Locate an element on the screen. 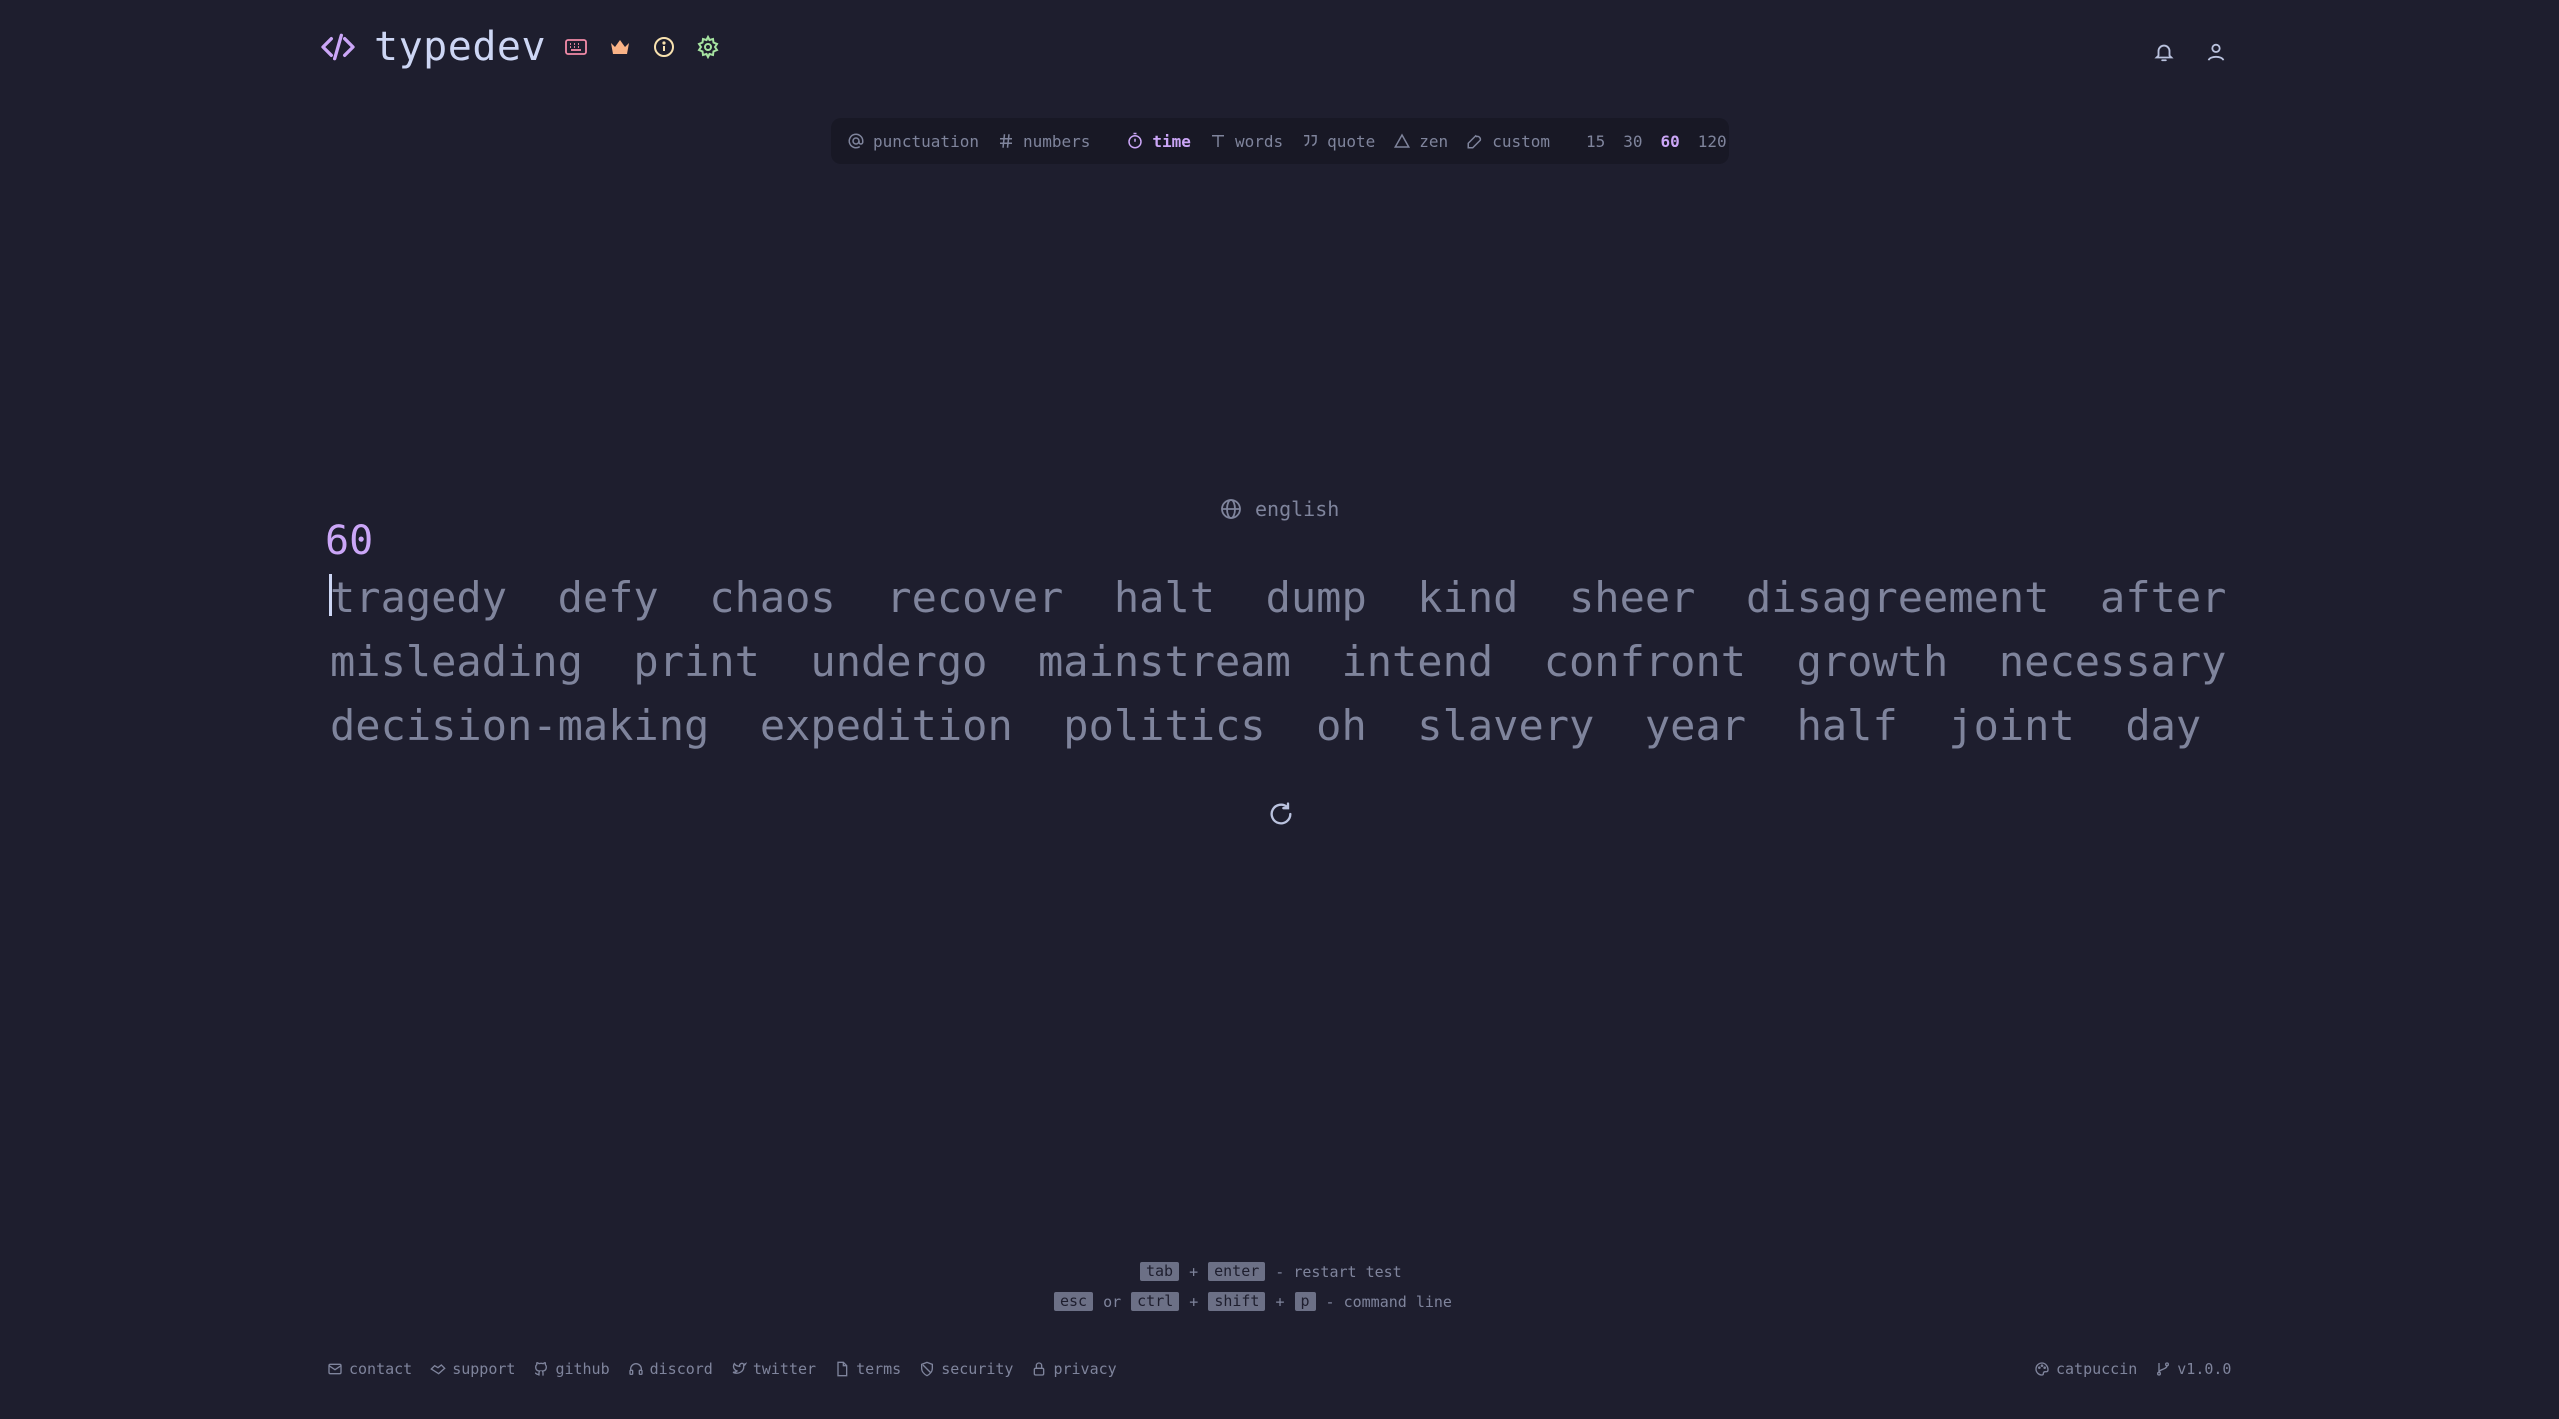  mode-quote: quote is located at coordinates (1338, 141).